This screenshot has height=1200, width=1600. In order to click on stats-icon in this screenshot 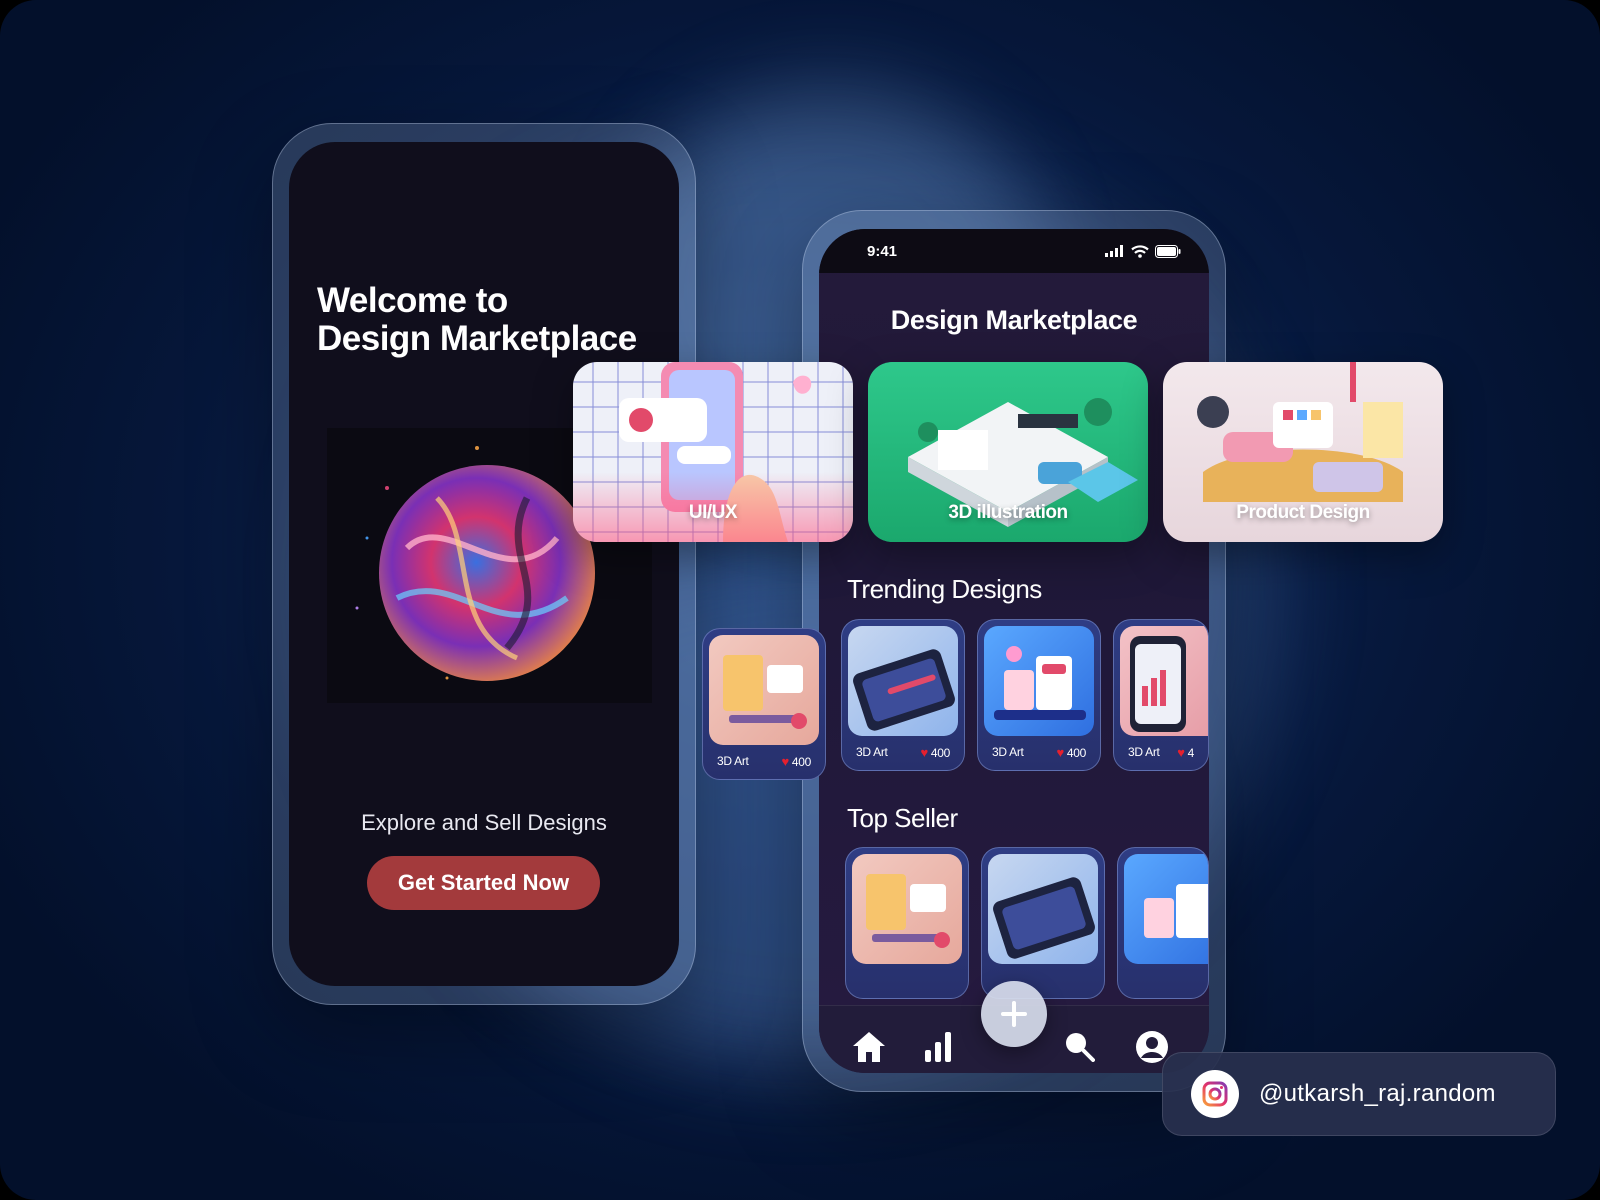, I will do `click(943, 1050)`.